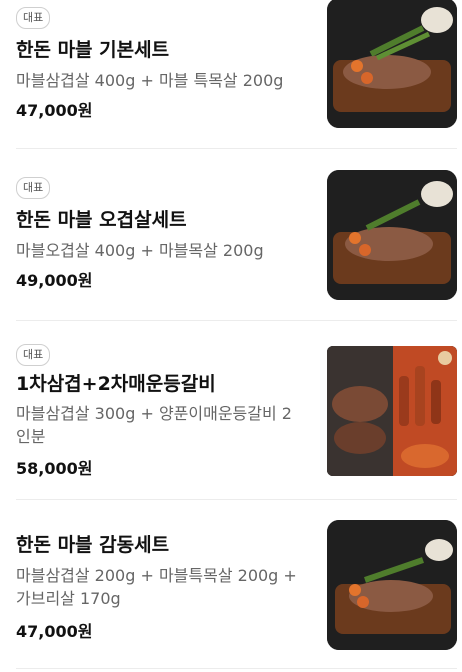 Image resolution: width=462 pixels, height=672 pixels. Describe the element at coordinates (54, 468) in the screenshot. I see `menu-item-price: 58,000원` at that location.